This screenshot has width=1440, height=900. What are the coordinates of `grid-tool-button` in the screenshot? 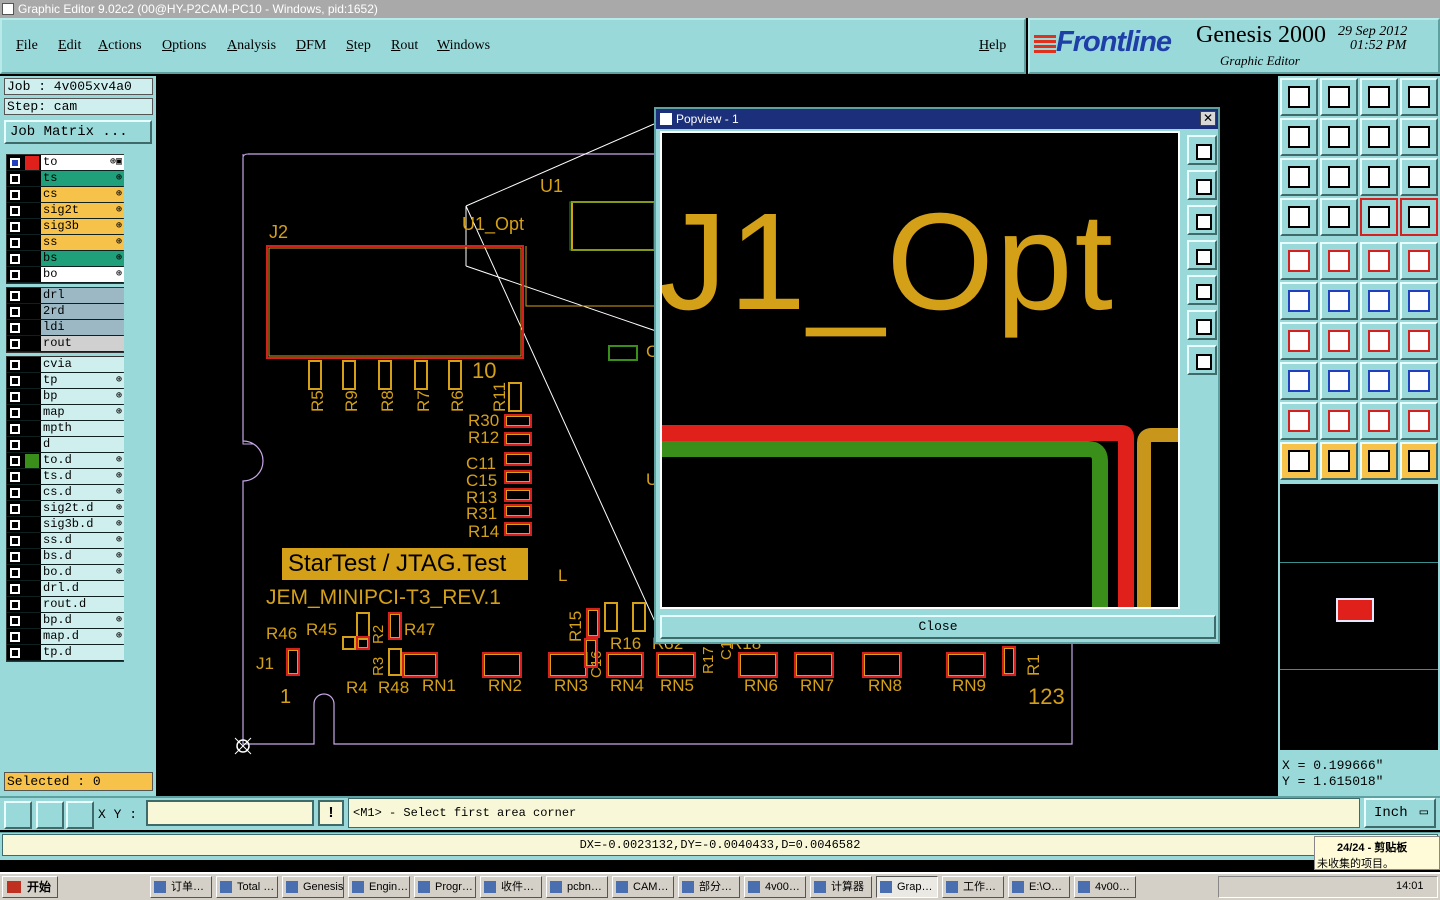 It's located at (80, 815).